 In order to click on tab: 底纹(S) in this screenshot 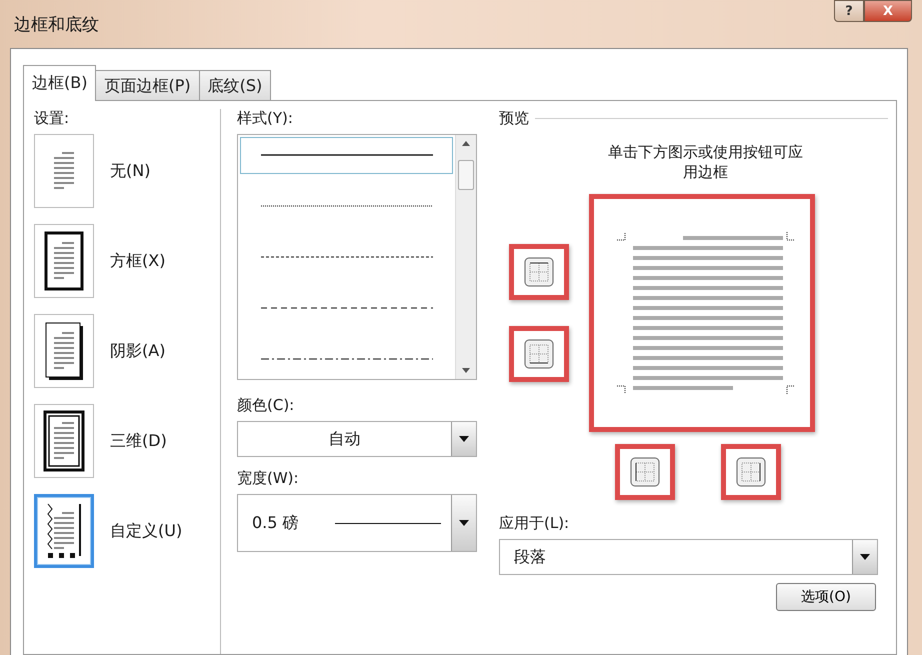, I will do `click(235, 85)`.